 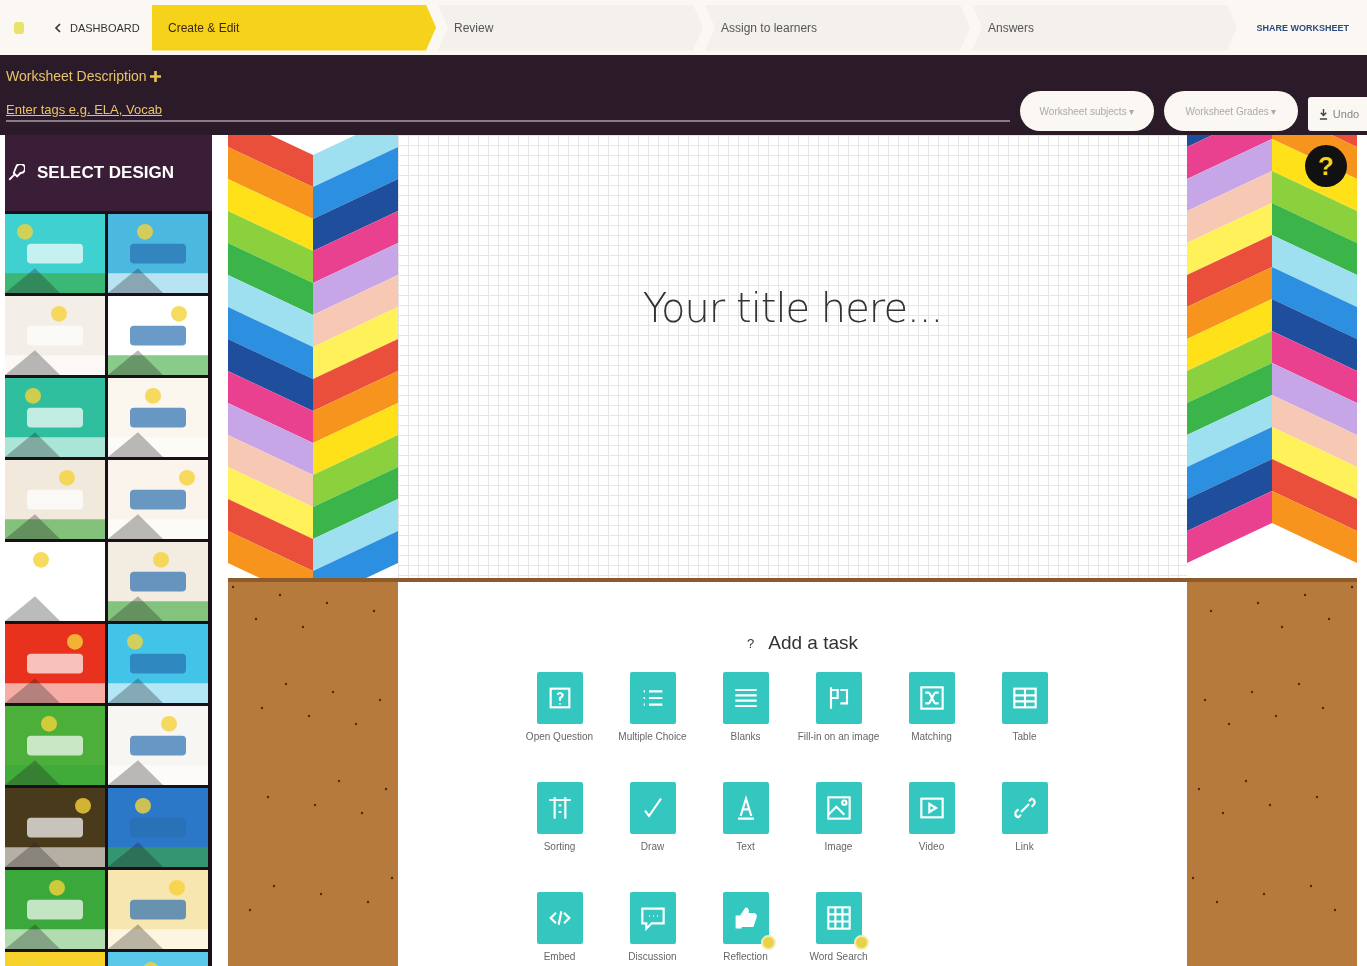 I want to click on undo-button: Undo, so click(x=1337, y=114).